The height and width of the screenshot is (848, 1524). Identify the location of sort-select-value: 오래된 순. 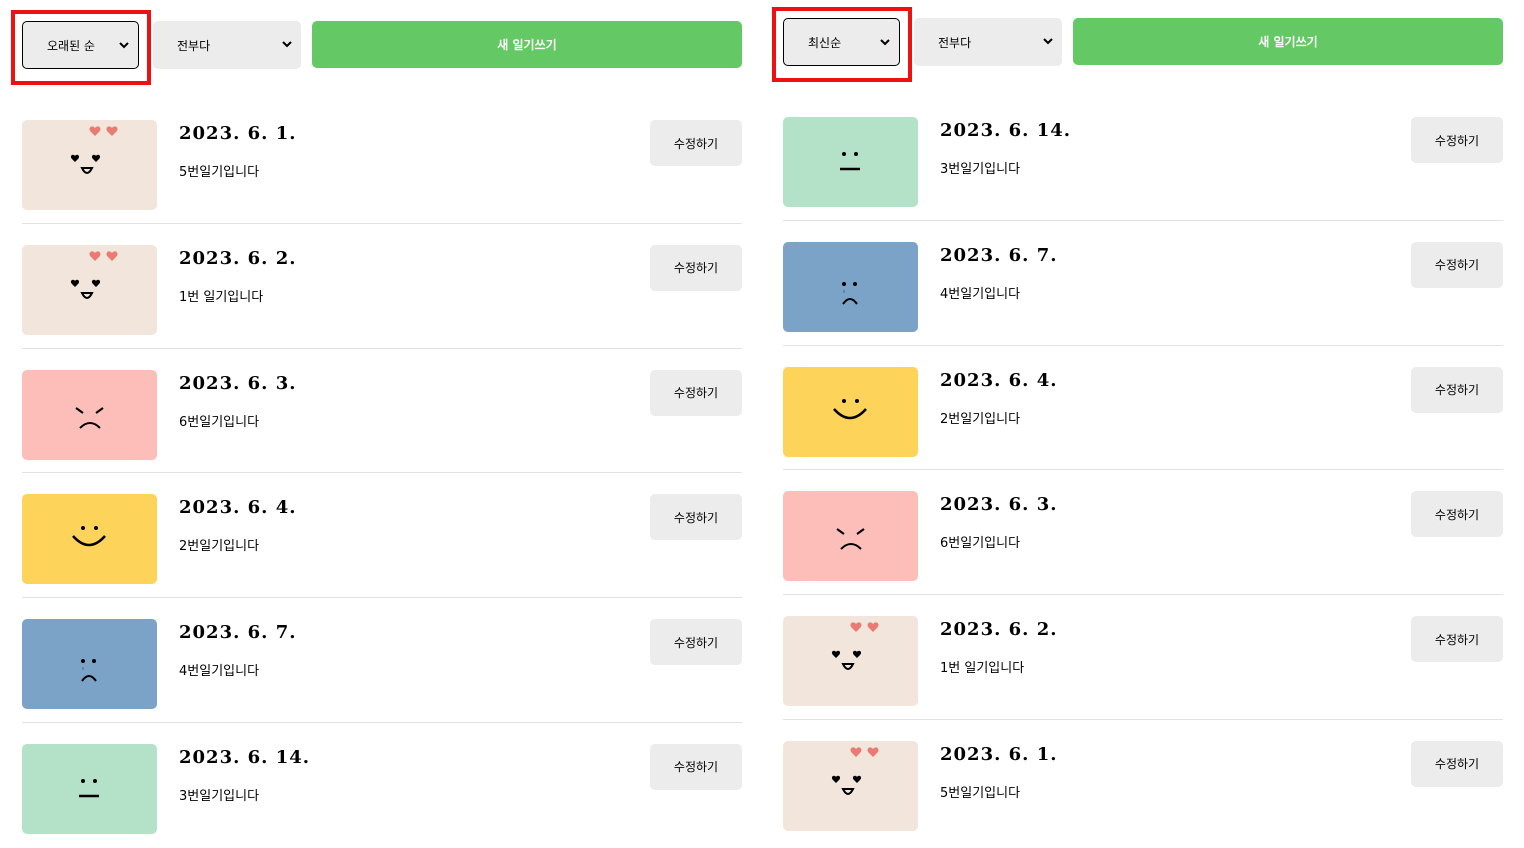
(71, 45).